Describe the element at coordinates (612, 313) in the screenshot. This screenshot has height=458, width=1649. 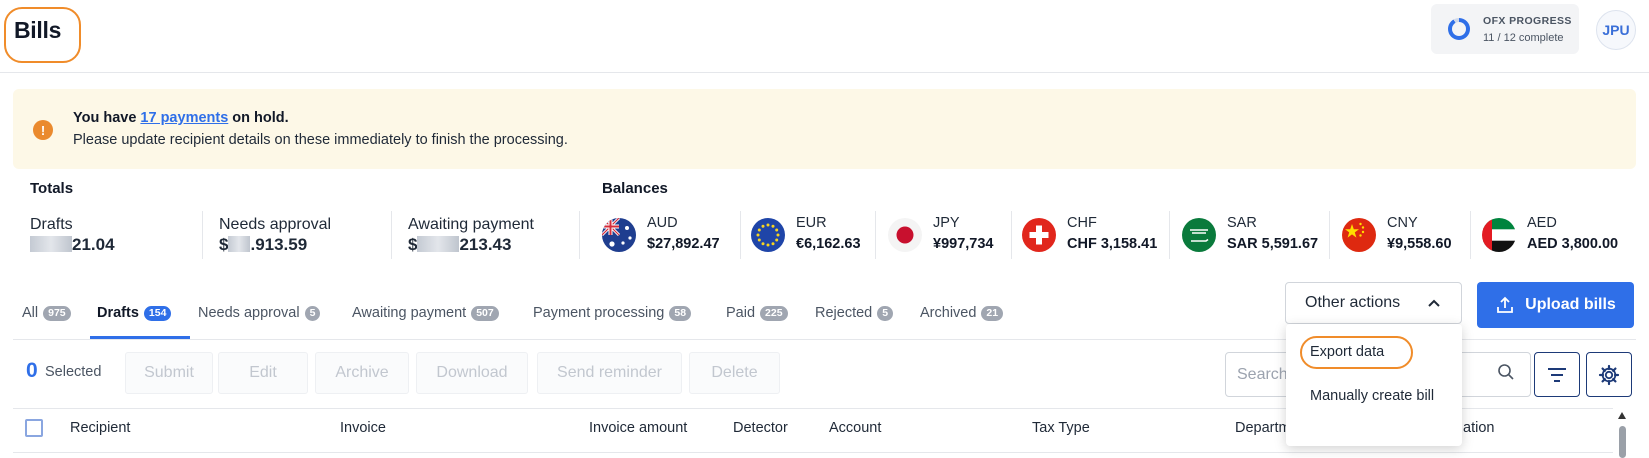
I see `tab-payment-processing: Payment processing 58` at that location.